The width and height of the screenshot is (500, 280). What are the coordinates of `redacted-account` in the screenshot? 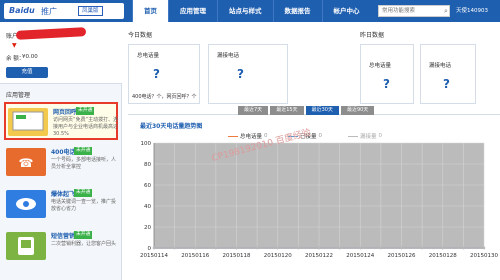 It's located at (51, 33).